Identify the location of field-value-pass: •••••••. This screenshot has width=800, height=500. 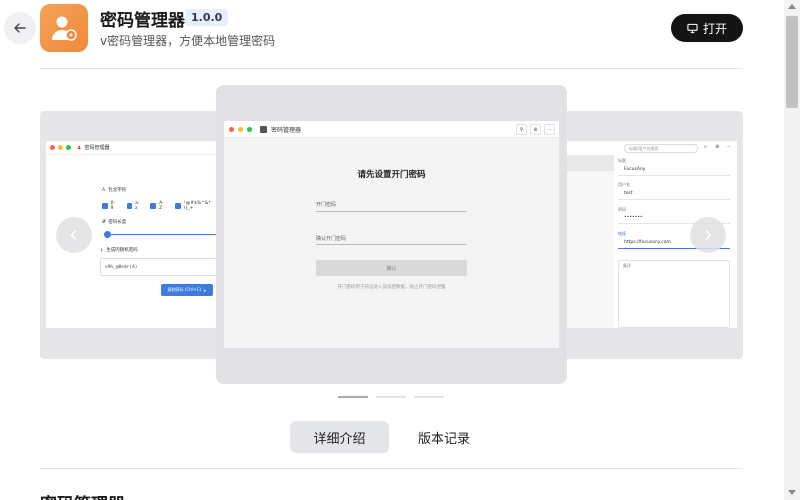
(633, 217).